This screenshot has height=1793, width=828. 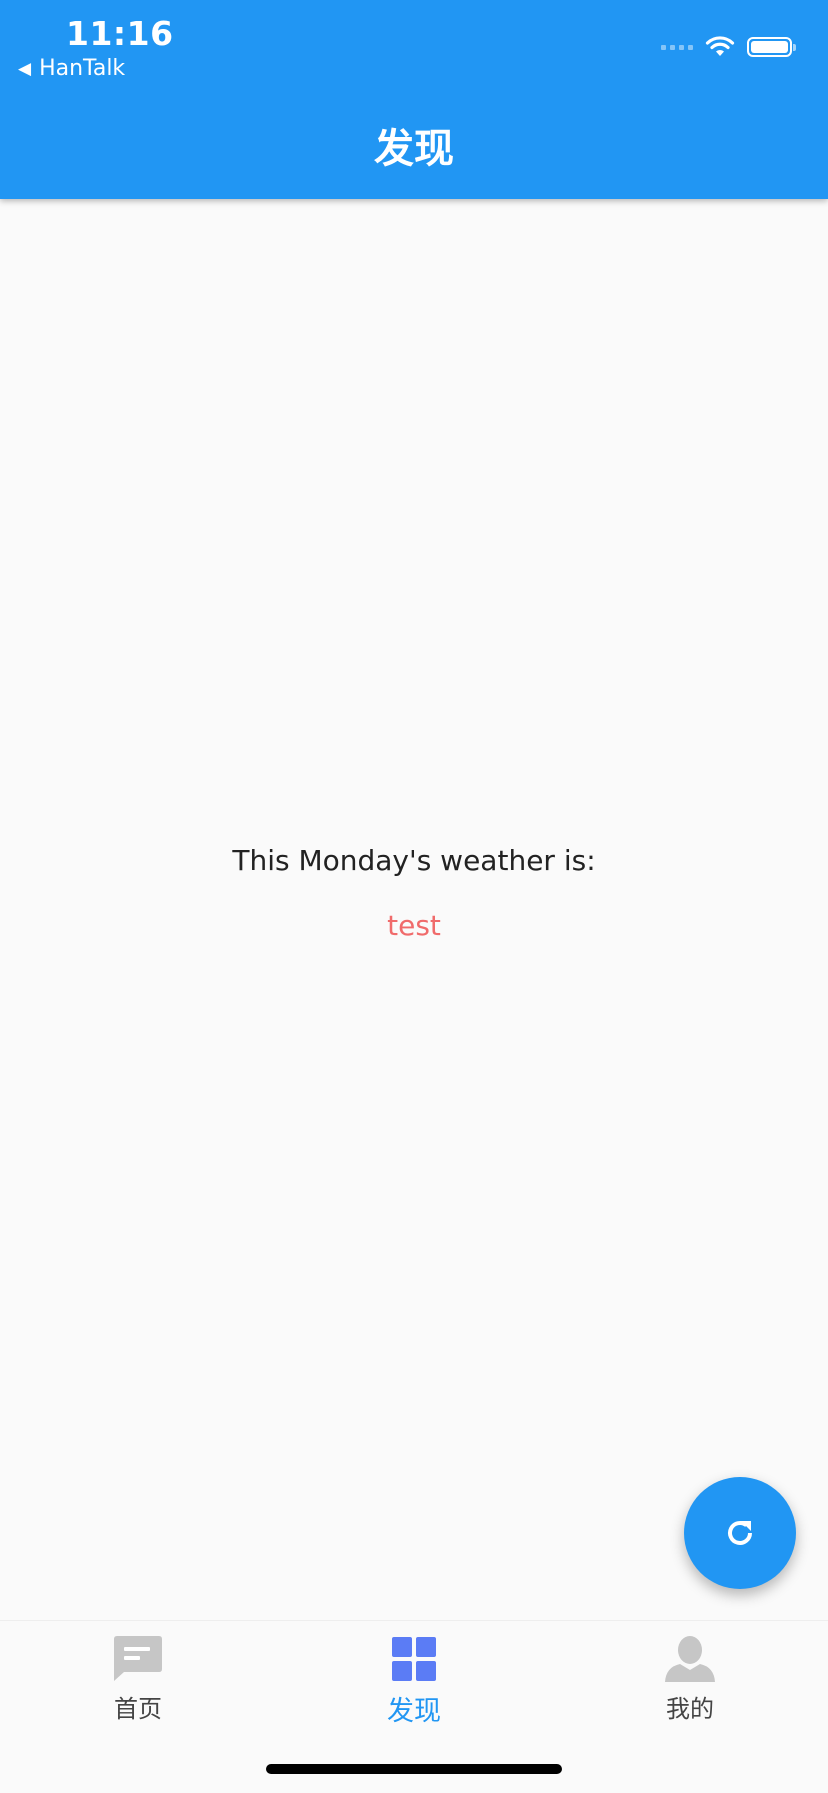 What do you see at coordinates (414, 1769) in the screenshot?
I see `home-indicator` at bounding box center [414, 1769].